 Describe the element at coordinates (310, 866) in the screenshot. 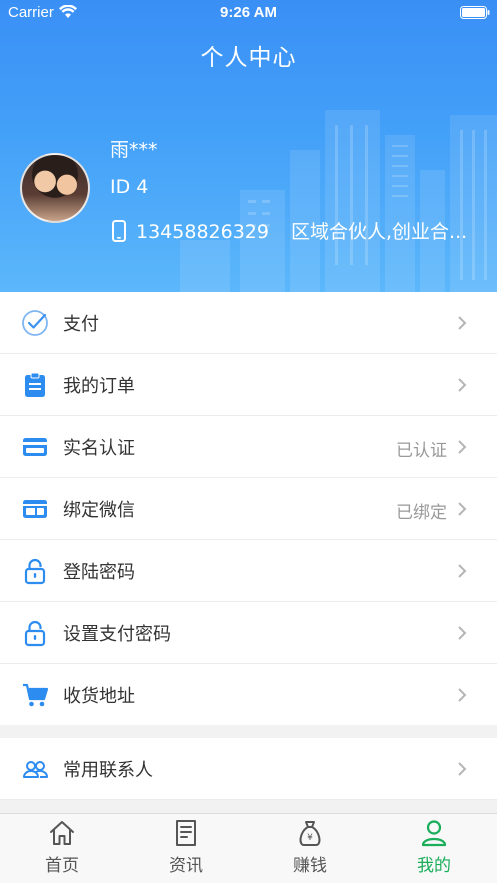

I see `tab-label: 赚钱` at that location.